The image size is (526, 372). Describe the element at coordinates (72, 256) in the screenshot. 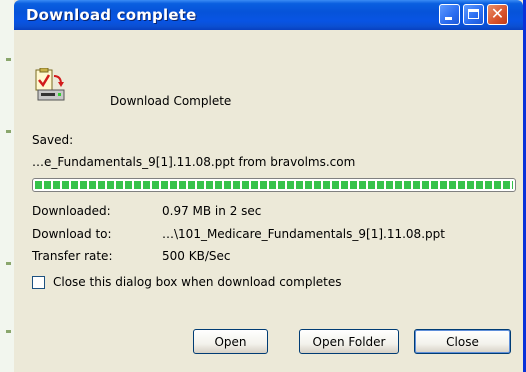

I see `transfer-rate-label: Transfer rate:` at that location.